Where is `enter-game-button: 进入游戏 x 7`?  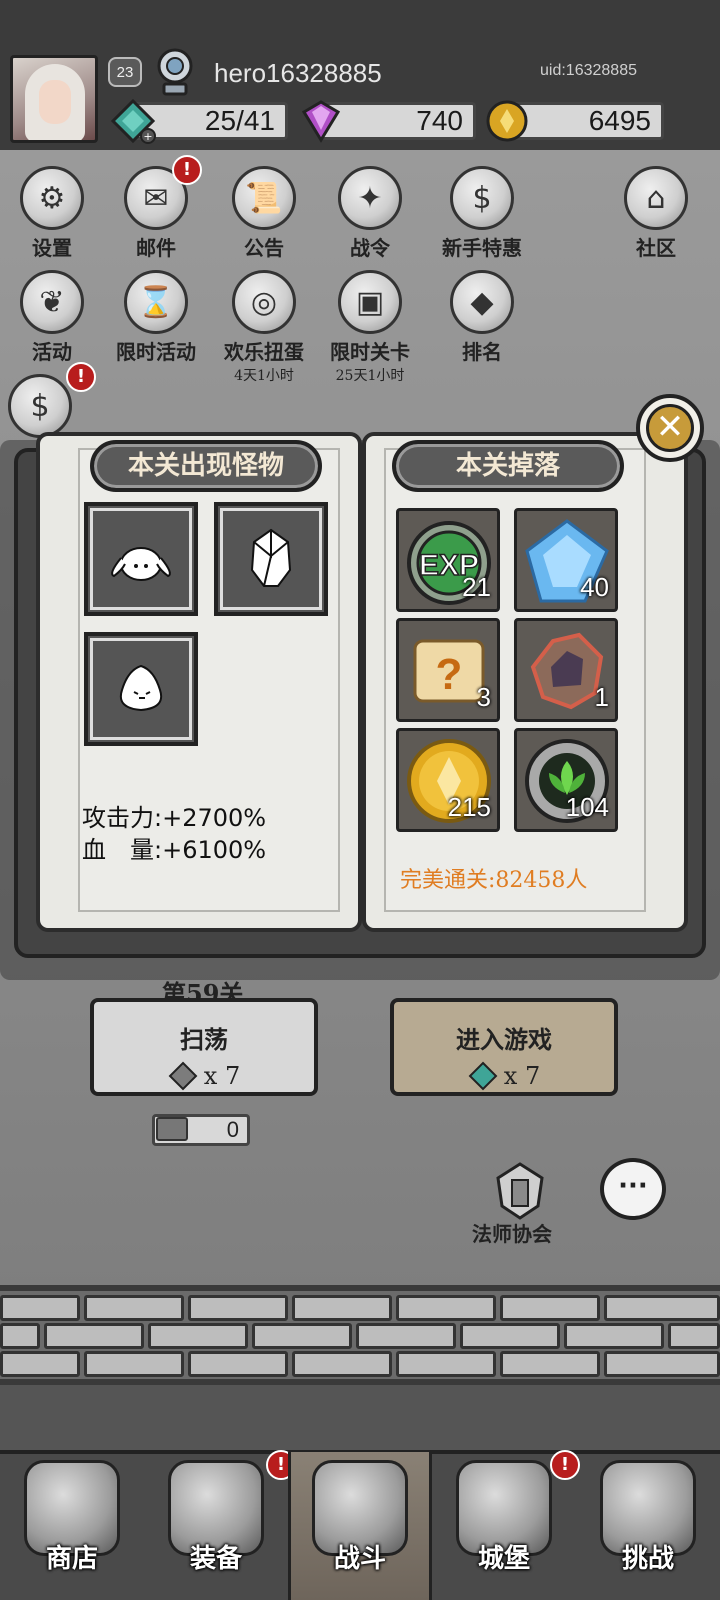 enter-game-button: 进入游戏 x 7 is located at coordinates (504, 1047).